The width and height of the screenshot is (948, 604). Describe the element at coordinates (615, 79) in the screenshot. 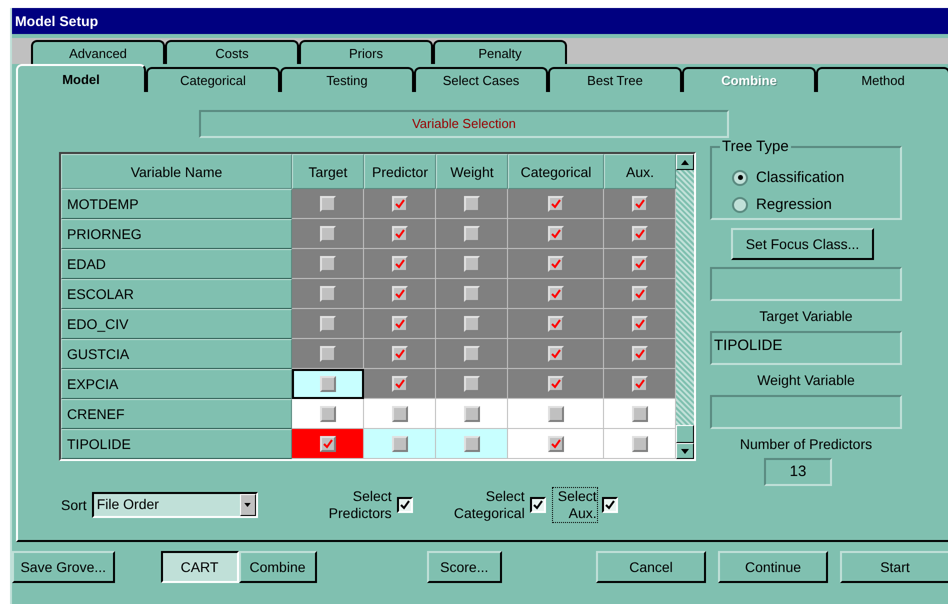

I see `tab: Best Tree` at that location.